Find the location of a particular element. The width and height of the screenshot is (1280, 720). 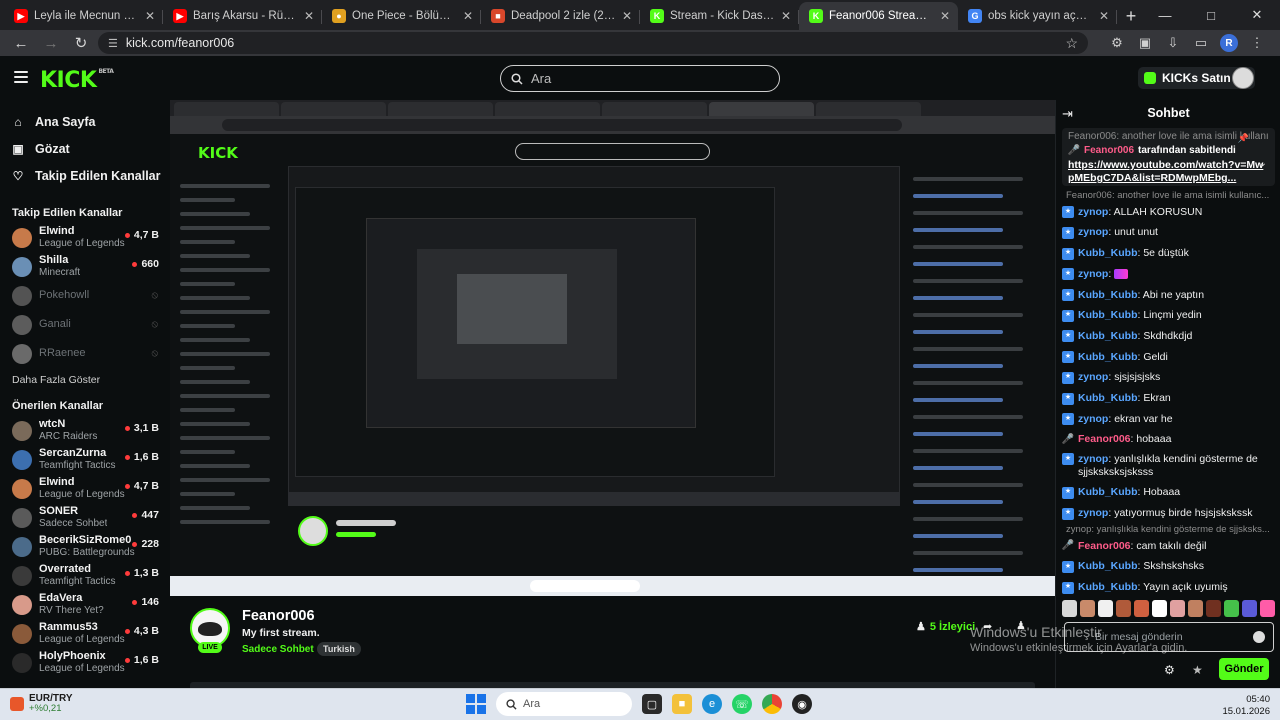

chat-message: ★ zynop: sjsjsjsjsks is located at coordinates (1168, 378).